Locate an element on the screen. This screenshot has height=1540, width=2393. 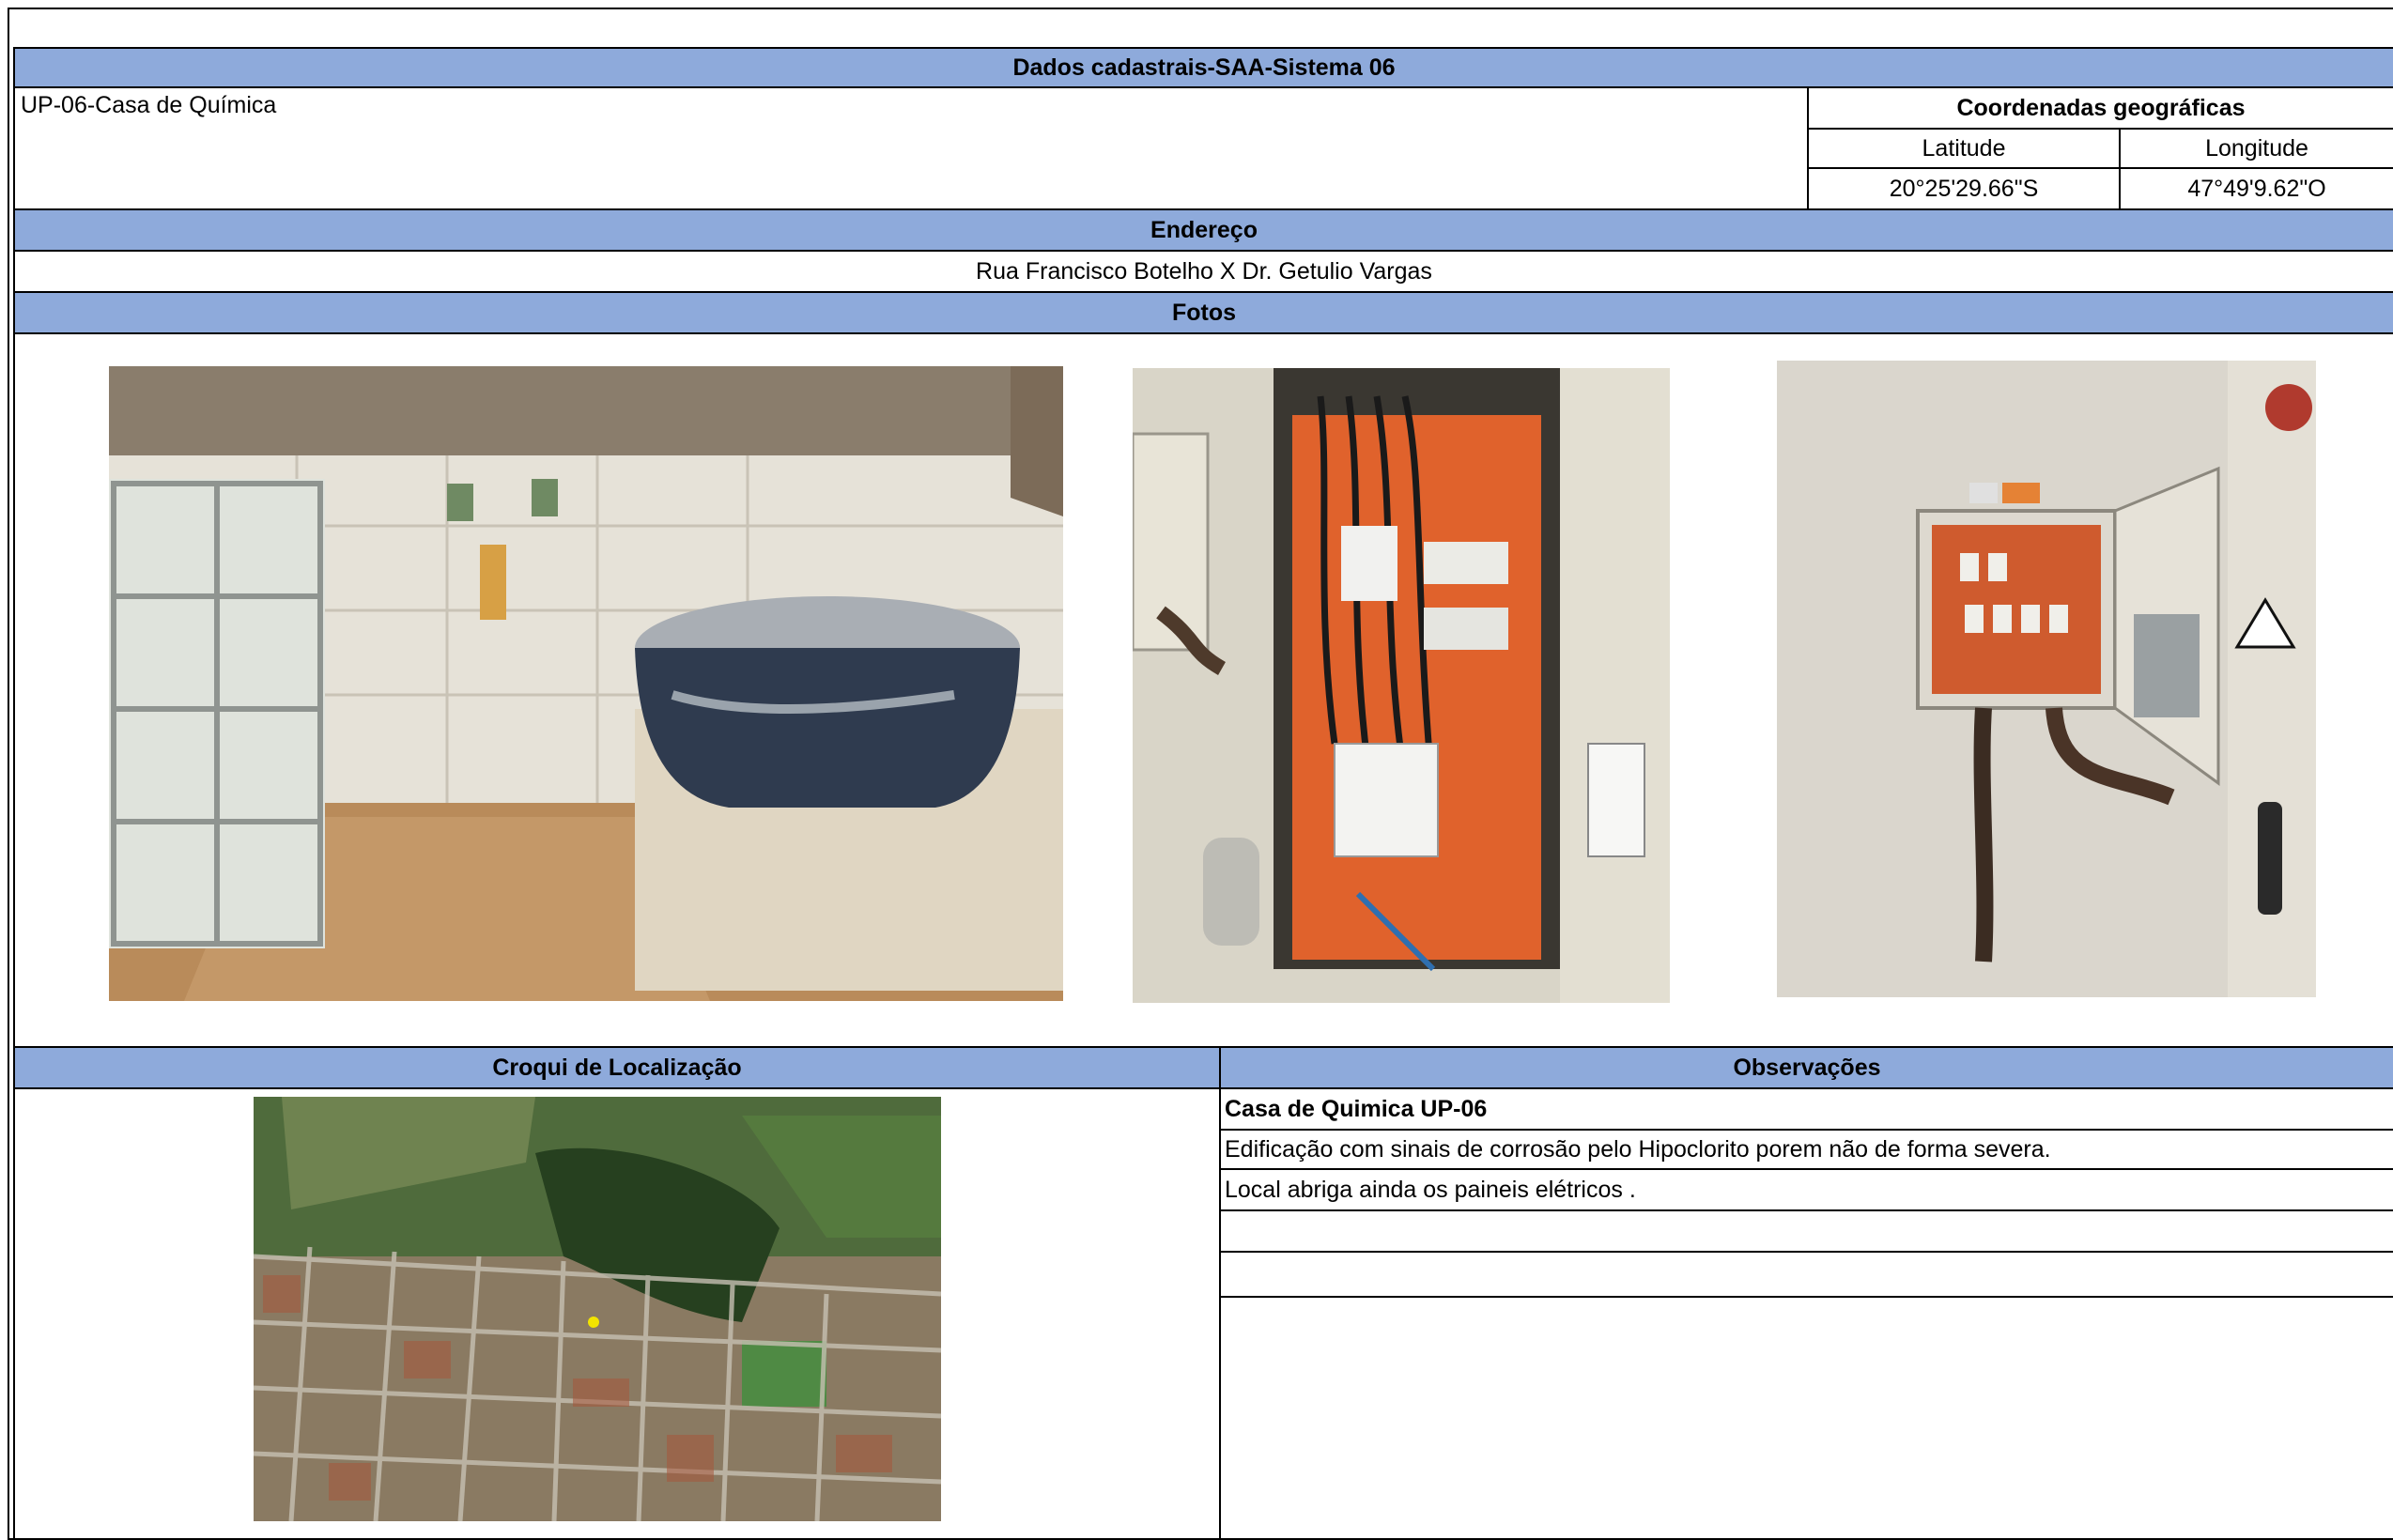
latitude-label: Latitude is located at coordinates (1964, 148).